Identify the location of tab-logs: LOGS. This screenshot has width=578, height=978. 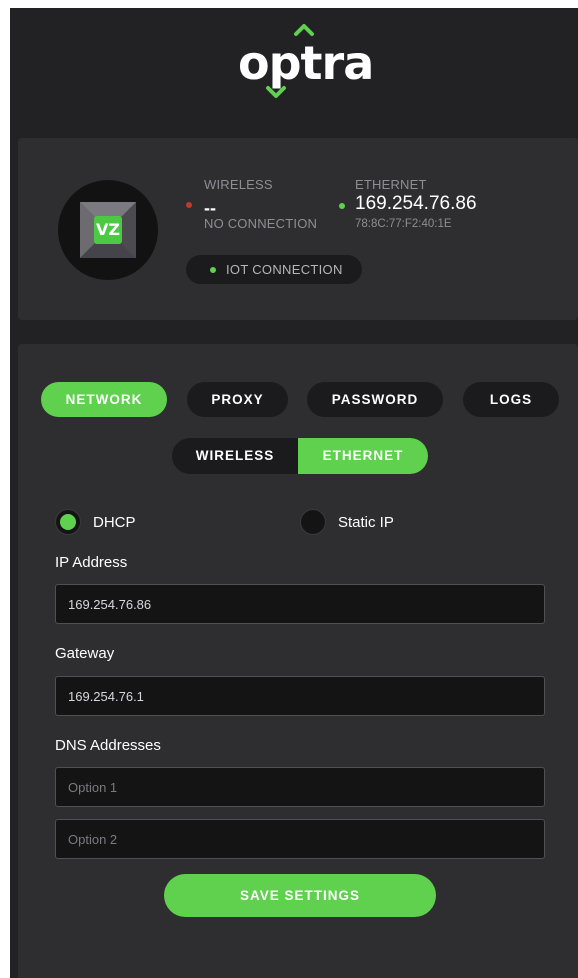
(511, 399).